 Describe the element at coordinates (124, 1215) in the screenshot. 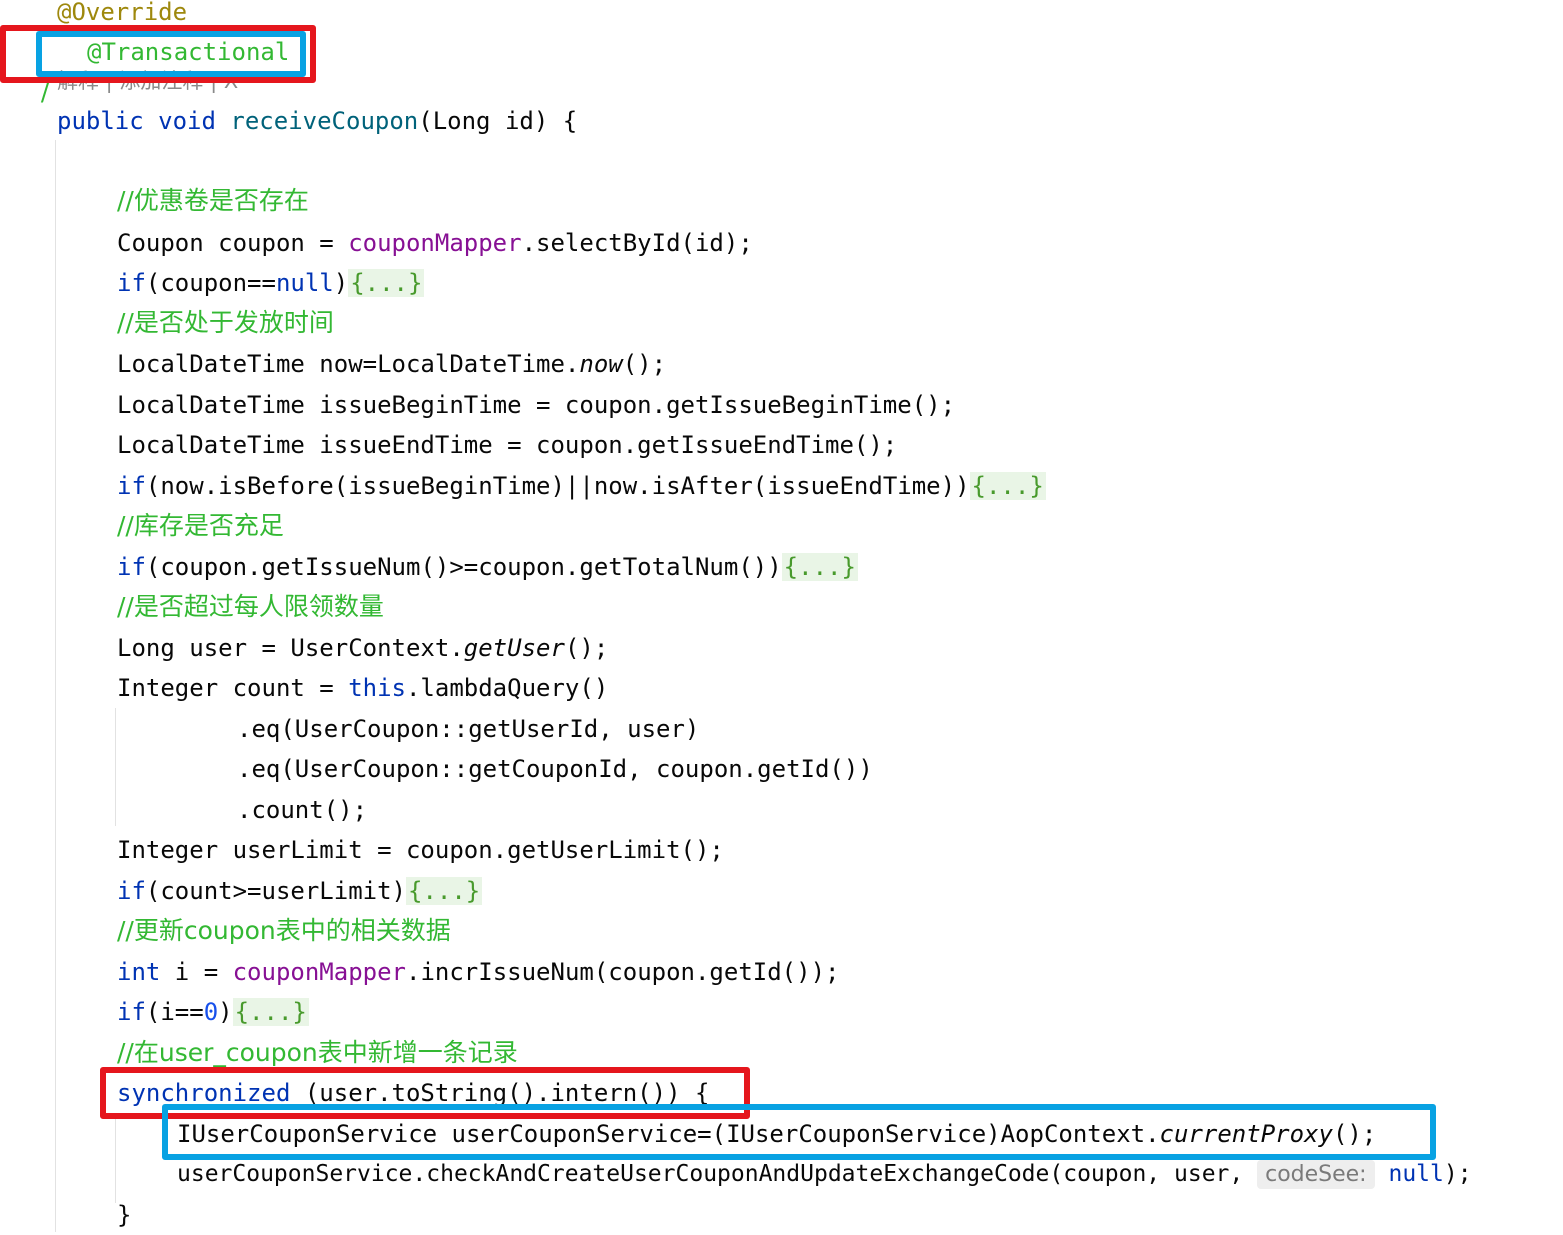

I see `closing-brace: }` at that location.